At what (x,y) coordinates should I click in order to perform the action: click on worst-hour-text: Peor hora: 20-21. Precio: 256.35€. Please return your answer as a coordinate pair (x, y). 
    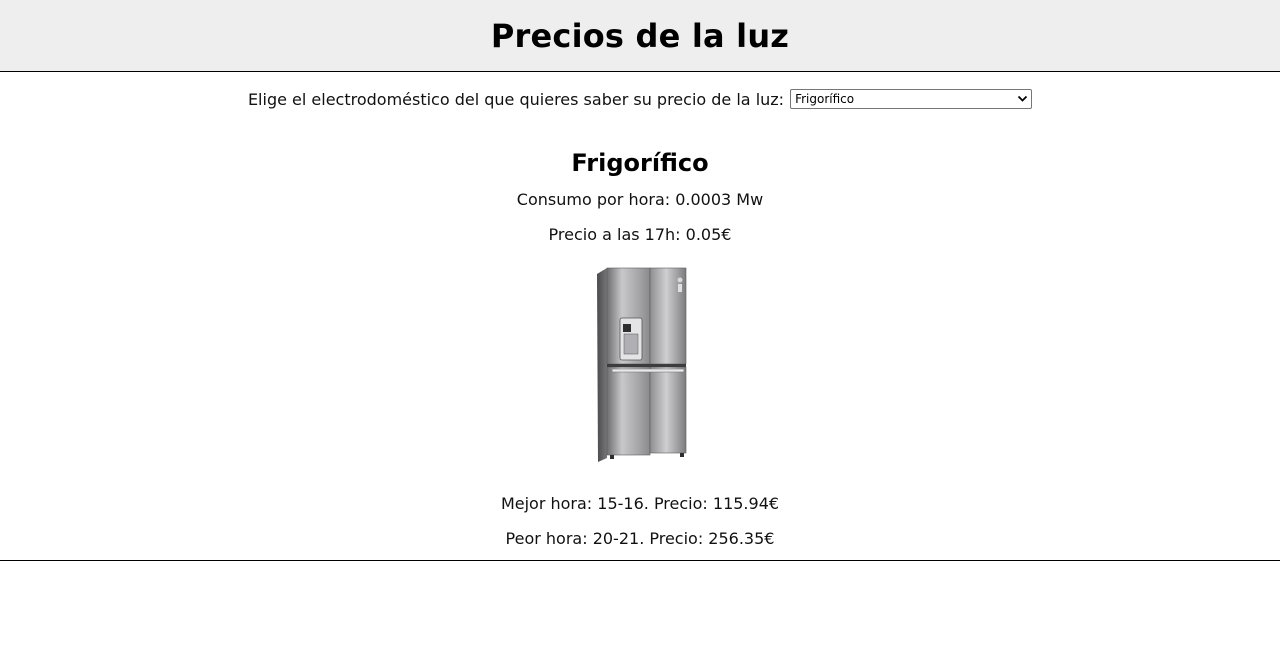
    Looking at the image, I should click on (640, 538).